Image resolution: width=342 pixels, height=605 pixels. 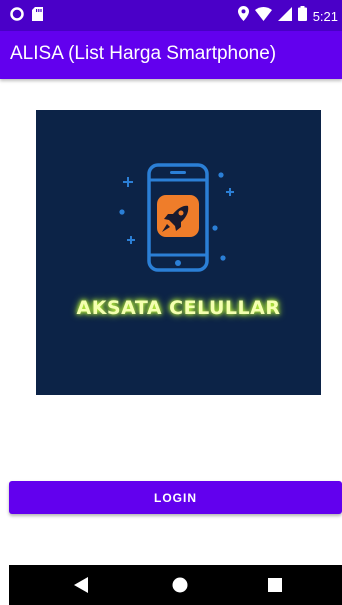 What do you see at coordinates (243, 16) in the screenshot?
I see `location-icon` at bounding box center [243, 16].